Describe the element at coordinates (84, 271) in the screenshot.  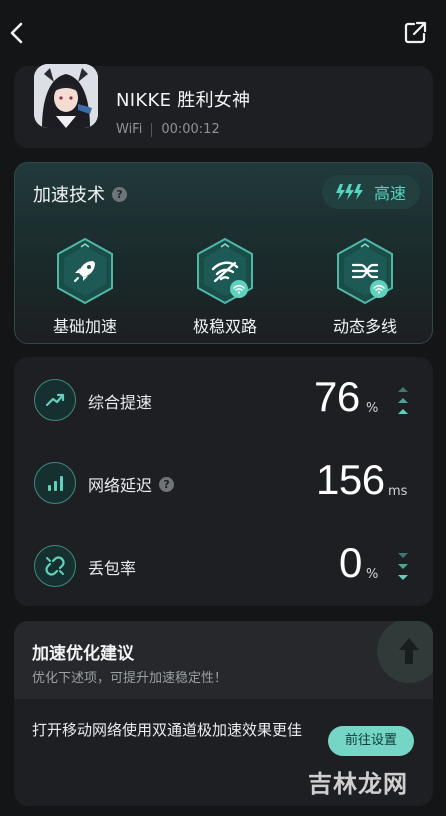
I see `rocket-icon` at that location.